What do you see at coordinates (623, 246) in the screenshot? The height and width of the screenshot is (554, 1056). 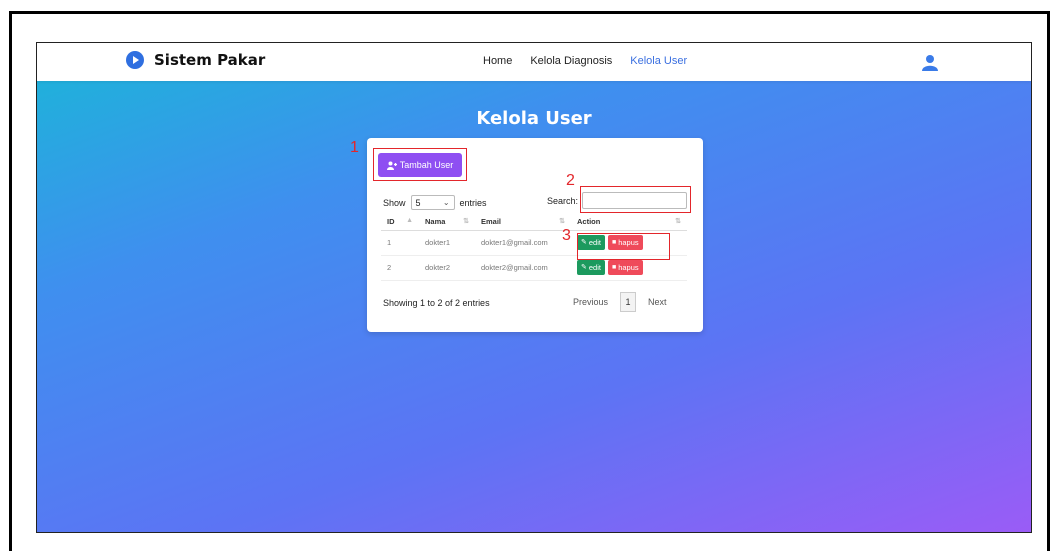 I see `annotation-box-actions` at bounding box center [623, 246].